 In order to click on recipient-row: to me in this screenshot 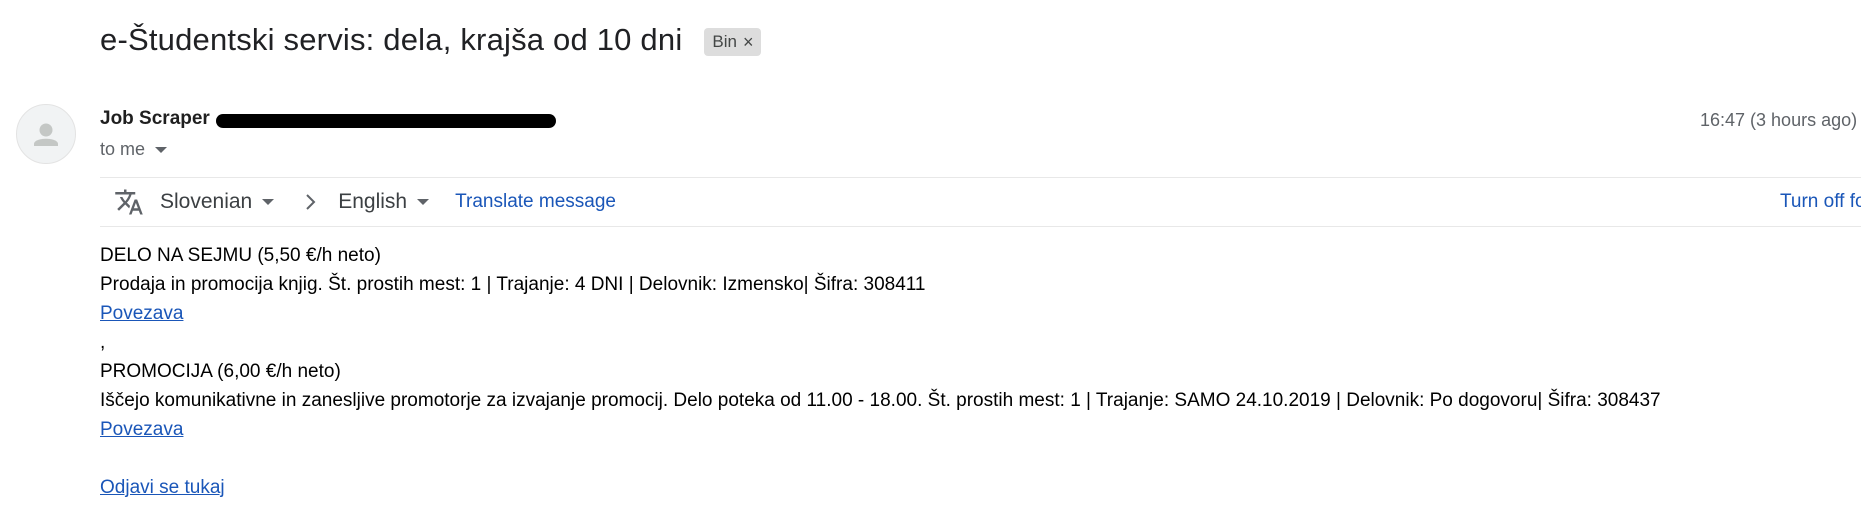, I will do `click(134, 149)`.